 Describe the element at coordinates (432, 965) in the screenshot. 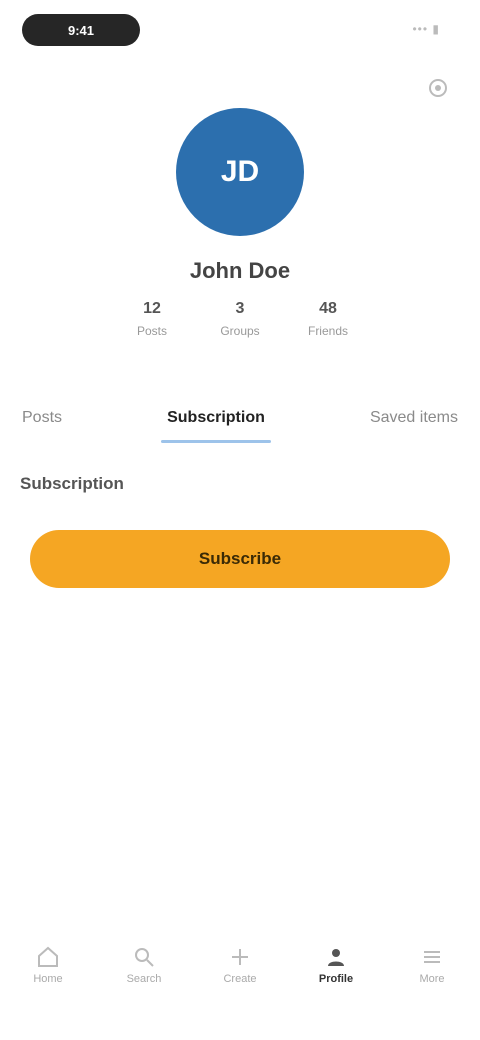

I see `nav-item-more: More` at that location.